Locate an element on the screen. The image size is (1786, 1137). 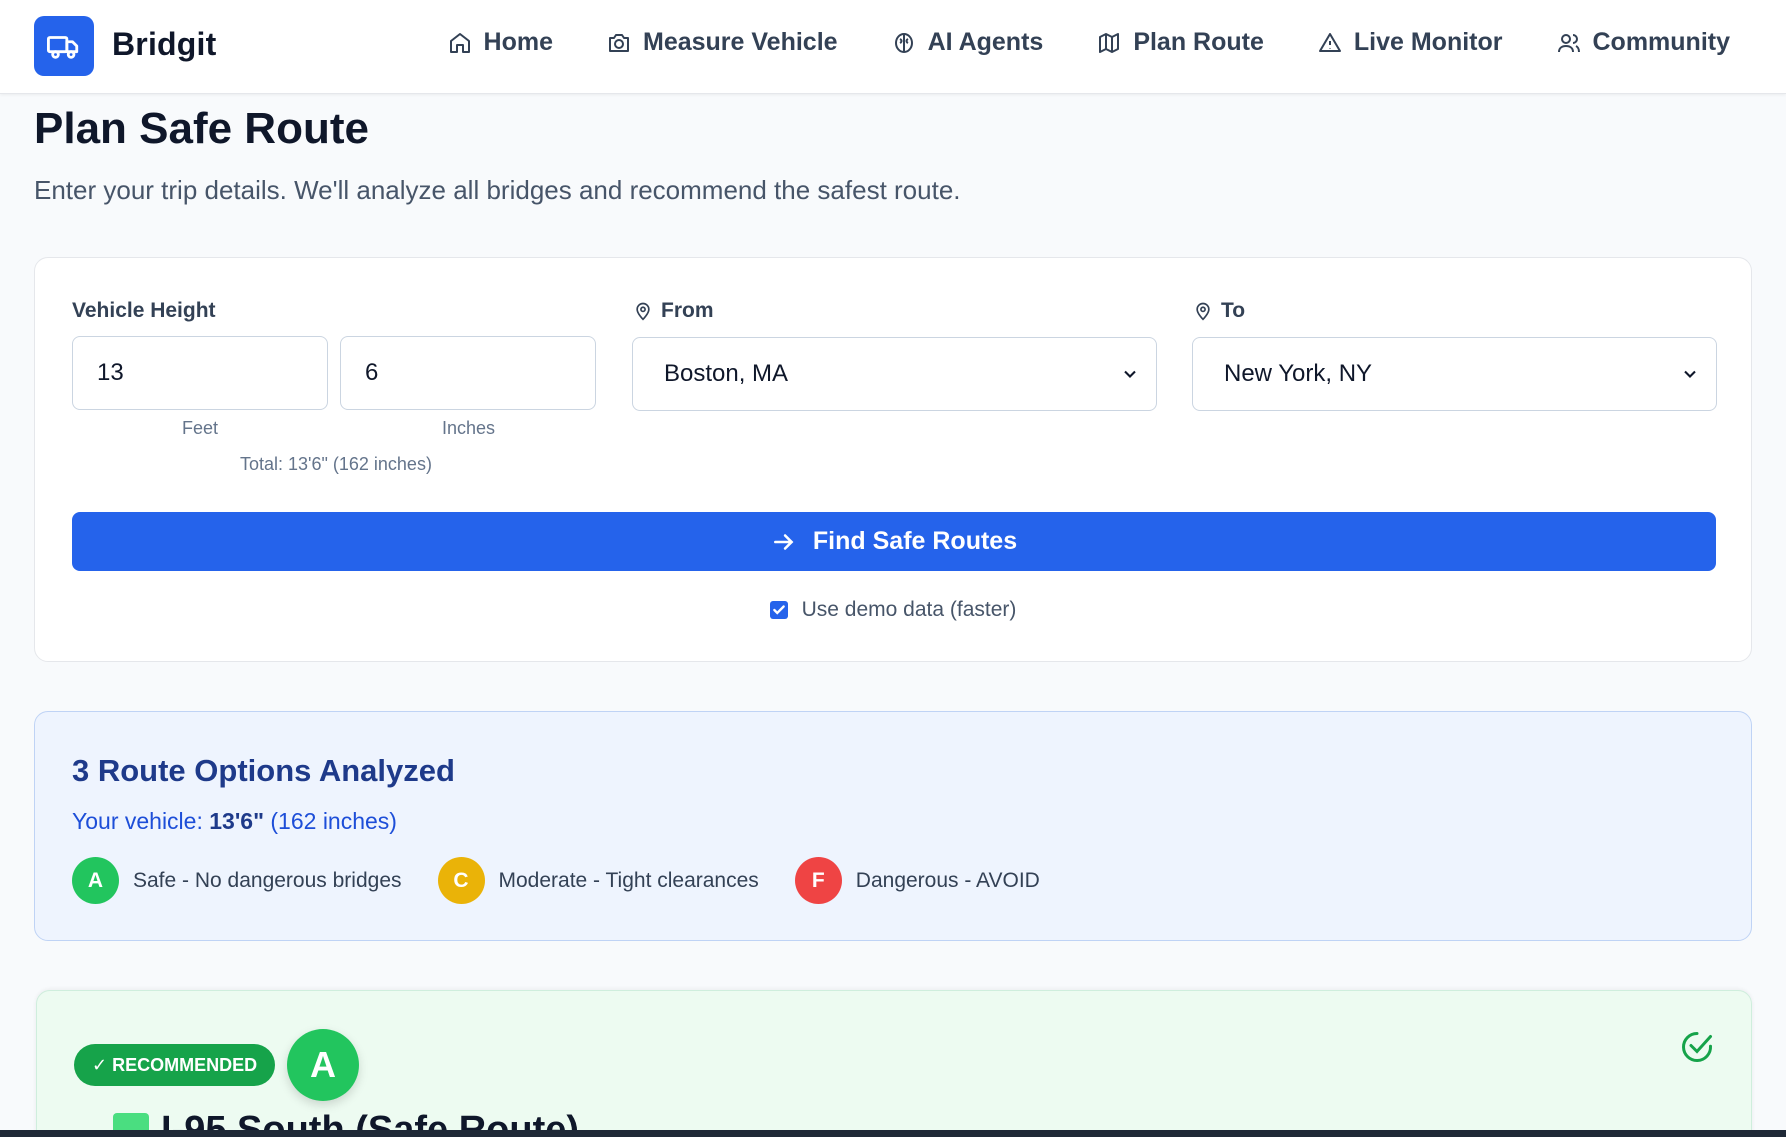
inches-input: 6 is located at coordinates (468, 373).